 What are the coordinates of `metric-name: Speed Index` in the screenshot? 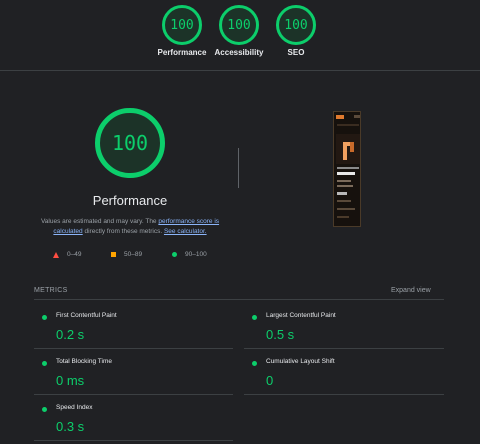 It's located at (74, 407).